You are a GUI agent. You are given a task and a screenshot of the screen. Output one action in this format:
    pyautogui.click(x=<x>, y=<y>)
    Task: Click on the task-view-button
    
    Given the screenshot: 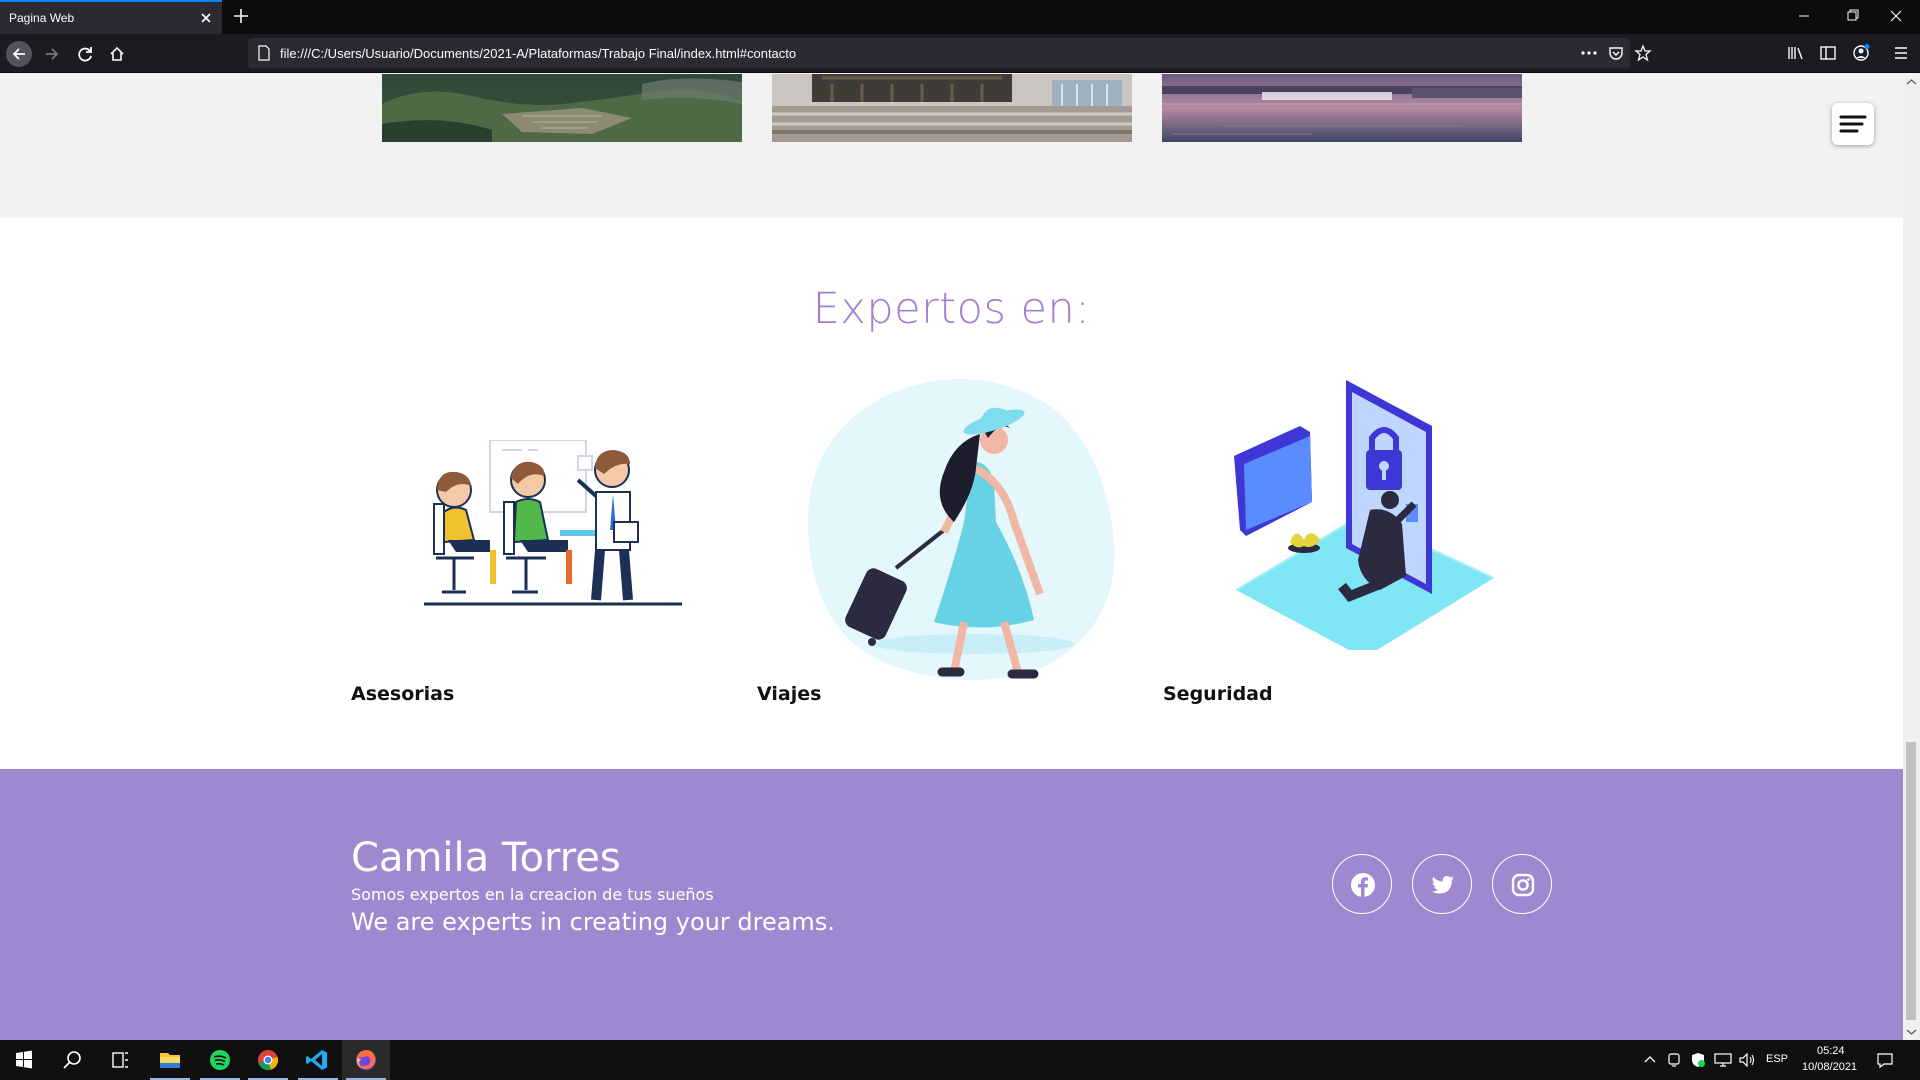 What is the action you would take?
    pyautogui.click(x=120, y=1060)
    